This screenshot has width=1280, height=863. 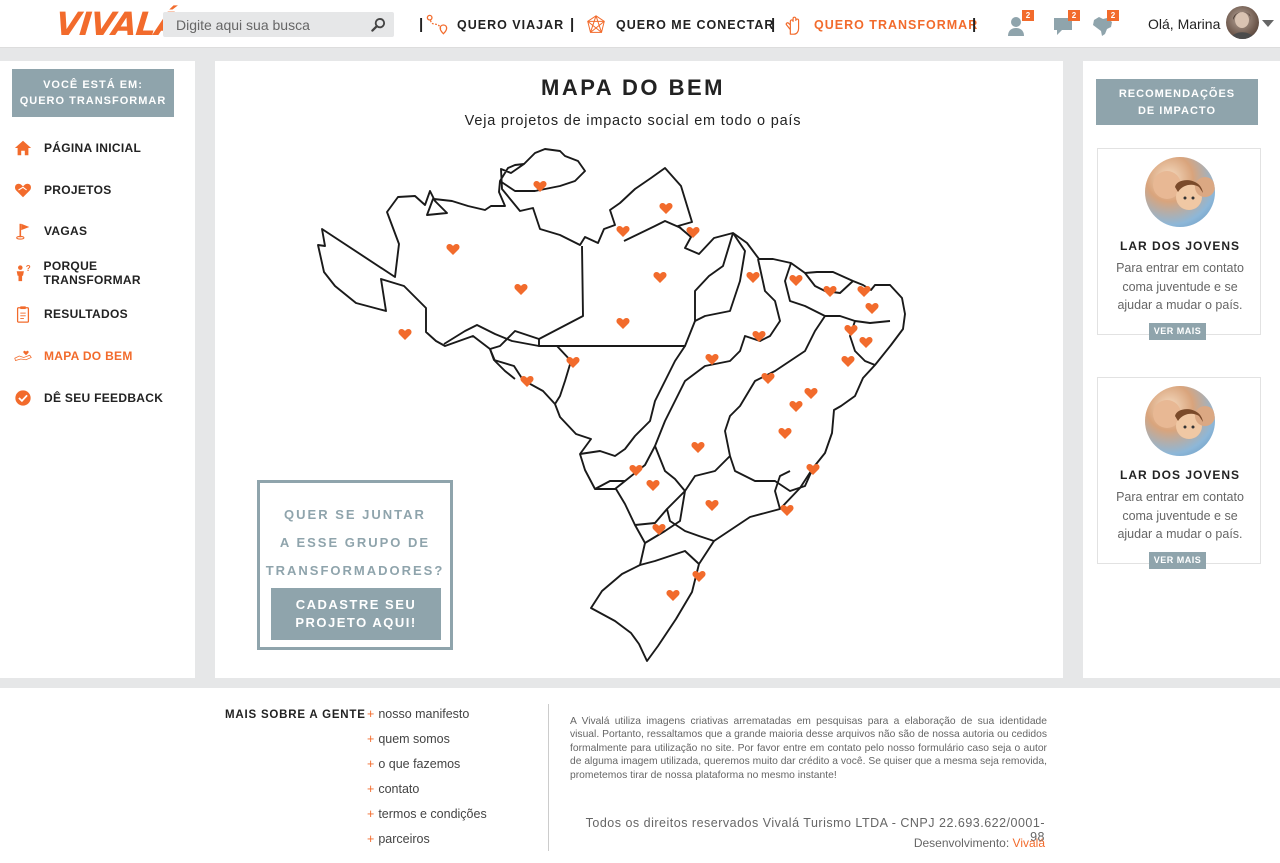 I want to click on notification-badge: 2, so click(x=1074, y=15).